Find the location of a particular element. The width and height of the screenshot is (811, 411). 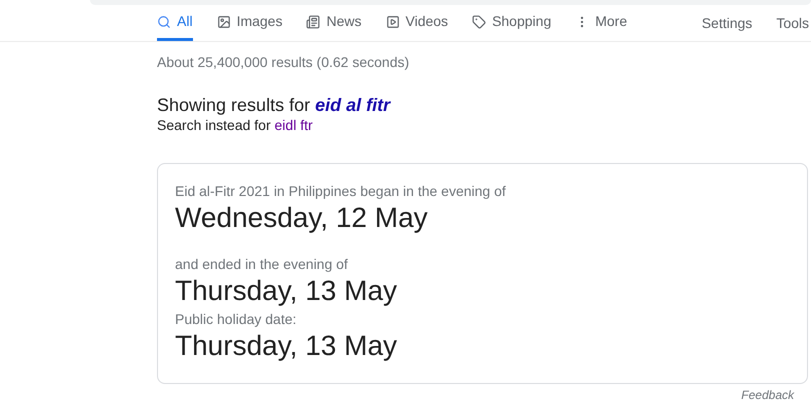

date-heading: Wednesday, 12 May is located at coordinates (302, 218).